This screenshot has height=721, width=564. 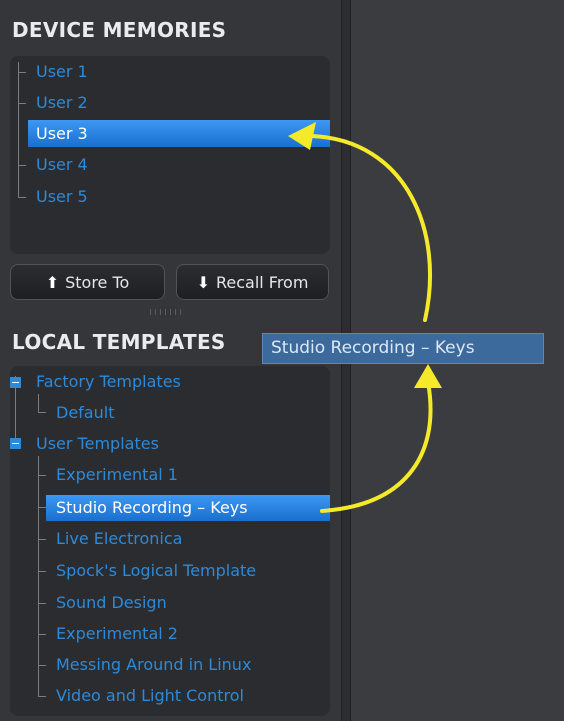 I want to click on arrow-to-user-3-path, so click(x=371, y=228).